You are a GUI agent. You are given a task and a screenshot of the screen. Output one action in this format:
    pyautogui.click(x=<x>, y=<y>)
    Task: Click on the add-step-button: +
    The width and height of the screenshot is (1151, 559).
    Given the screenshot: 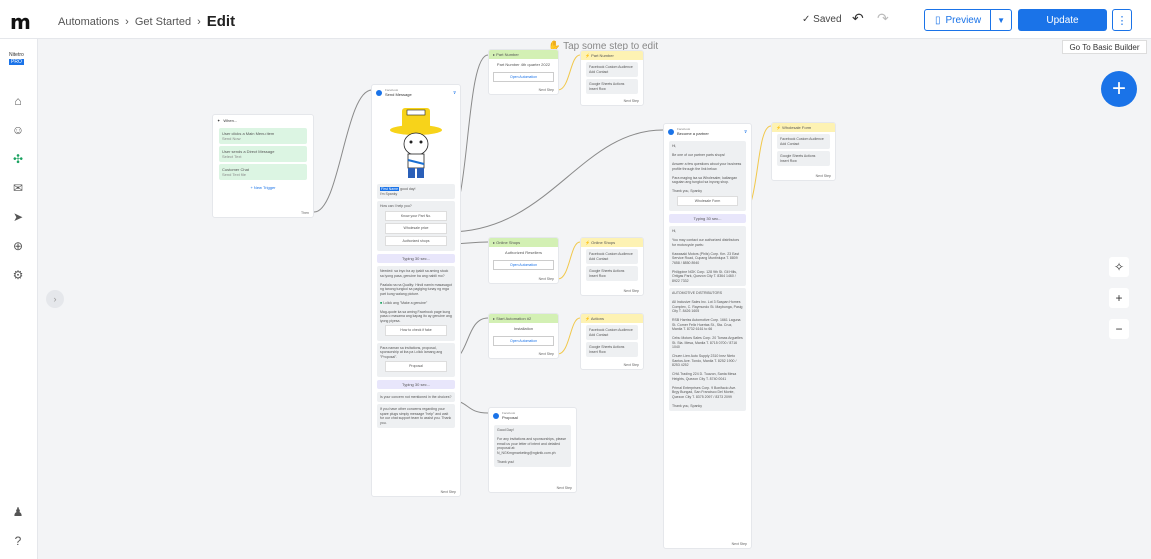 What is the action you would take?
    pyautogui.click(x=1119, y=89)
    